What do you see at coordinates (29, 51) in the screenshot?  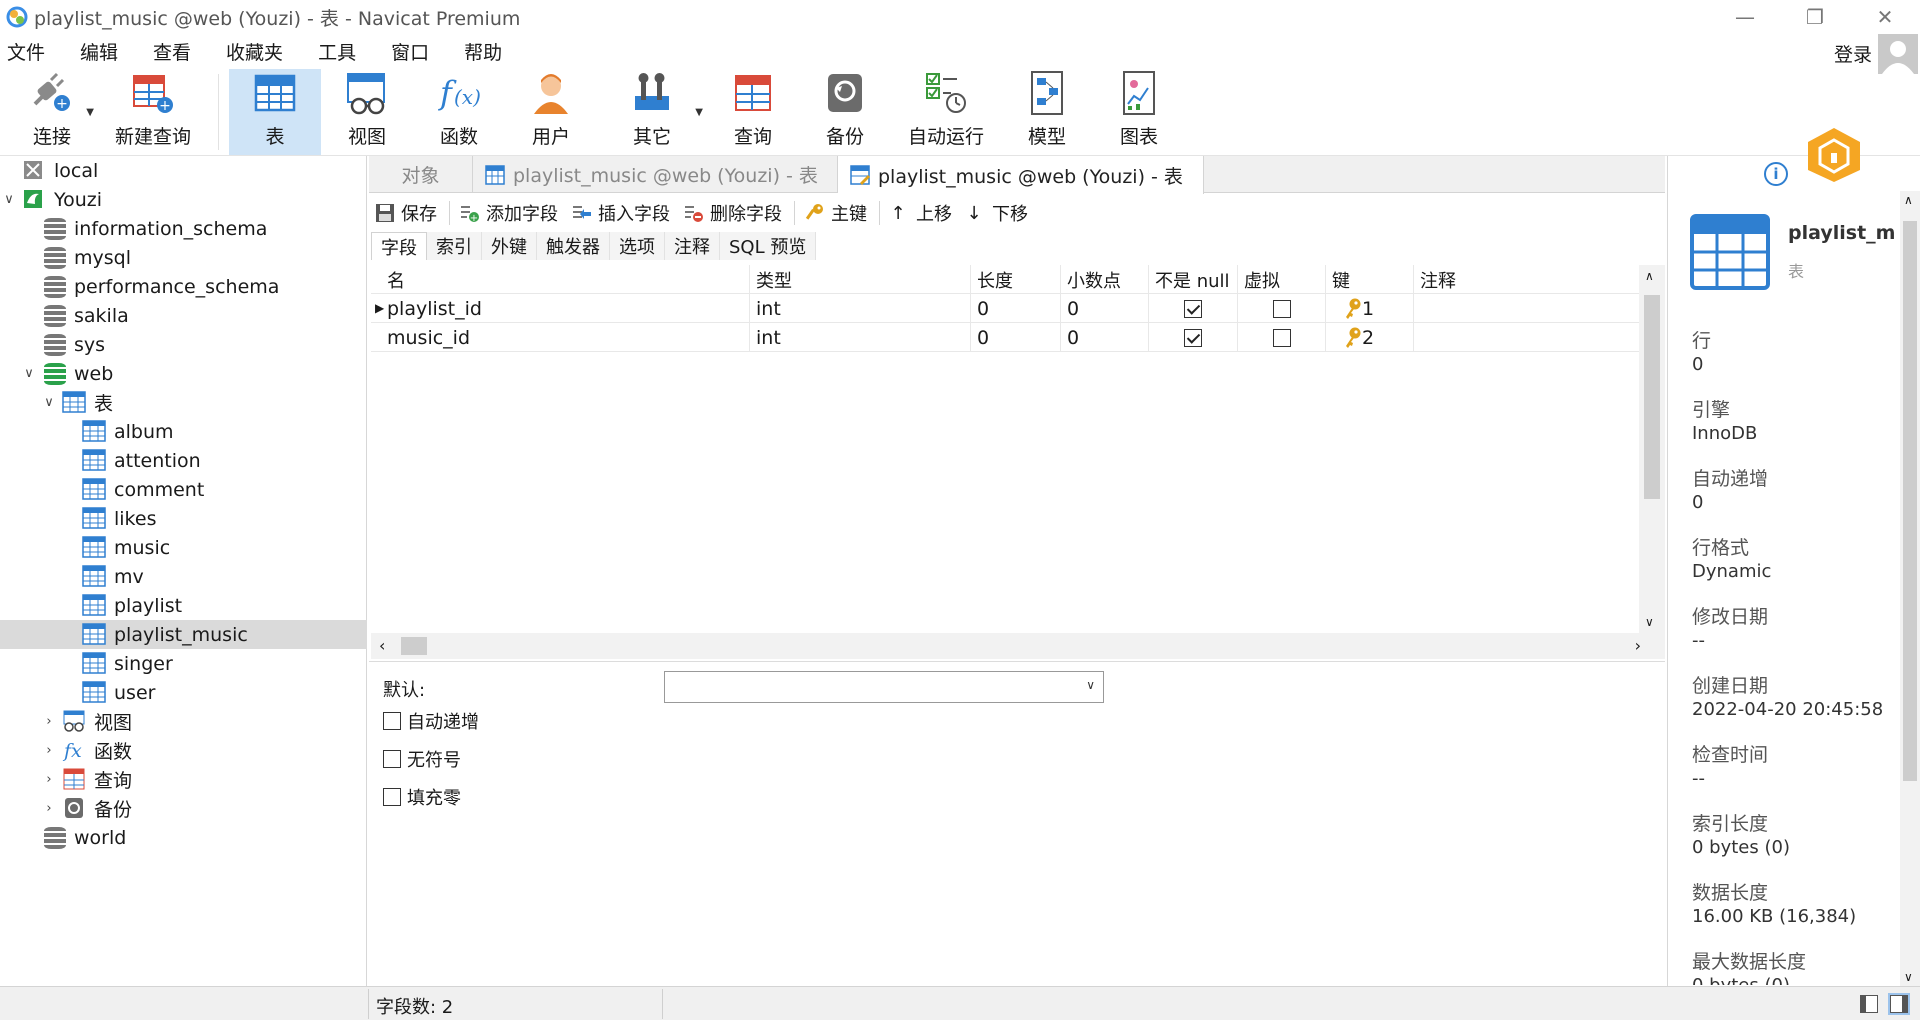 I see `menu-file: 文件` at bounding box center [29, 51].